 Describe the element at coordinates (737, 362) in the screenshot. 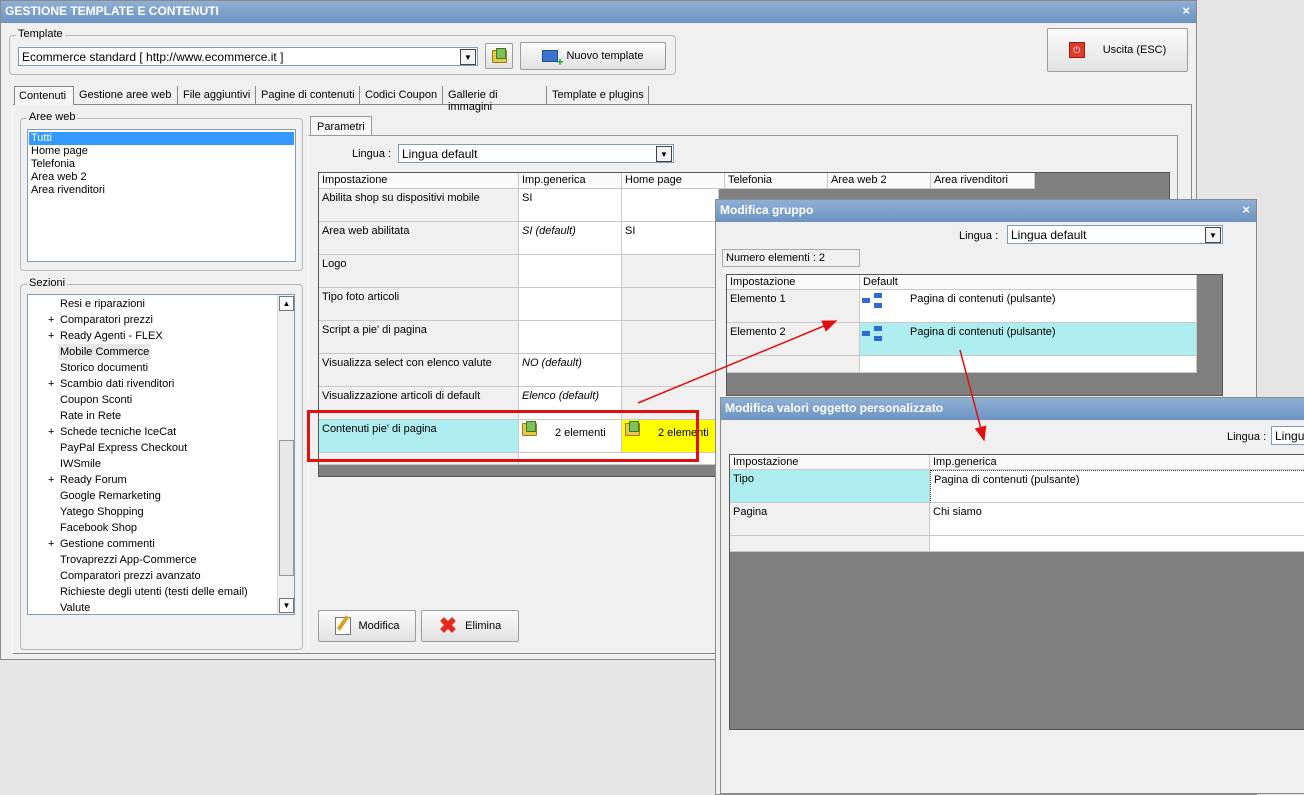

I see `arrow-to-modifica-gruppo` at that location.